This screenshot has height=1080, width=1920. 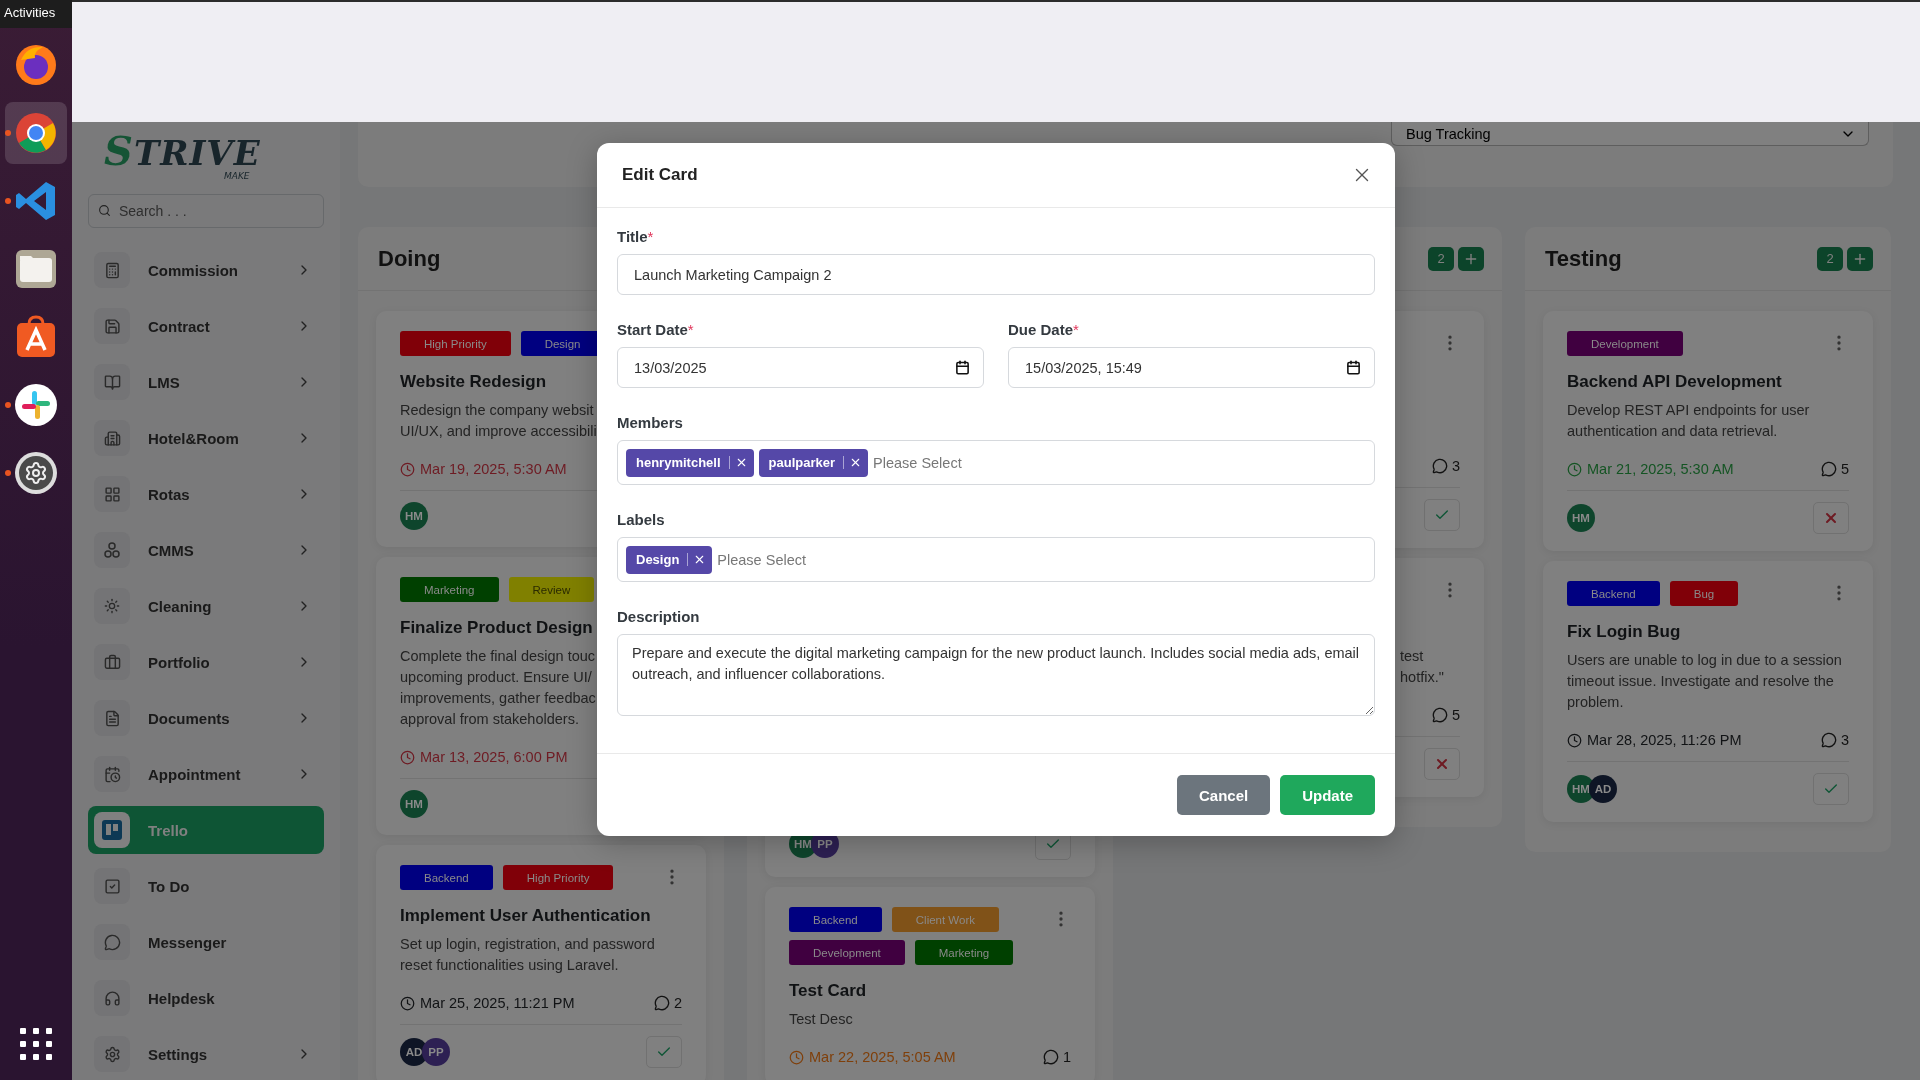 I want to click on card-count: 2, so click(x=1441, y=258).